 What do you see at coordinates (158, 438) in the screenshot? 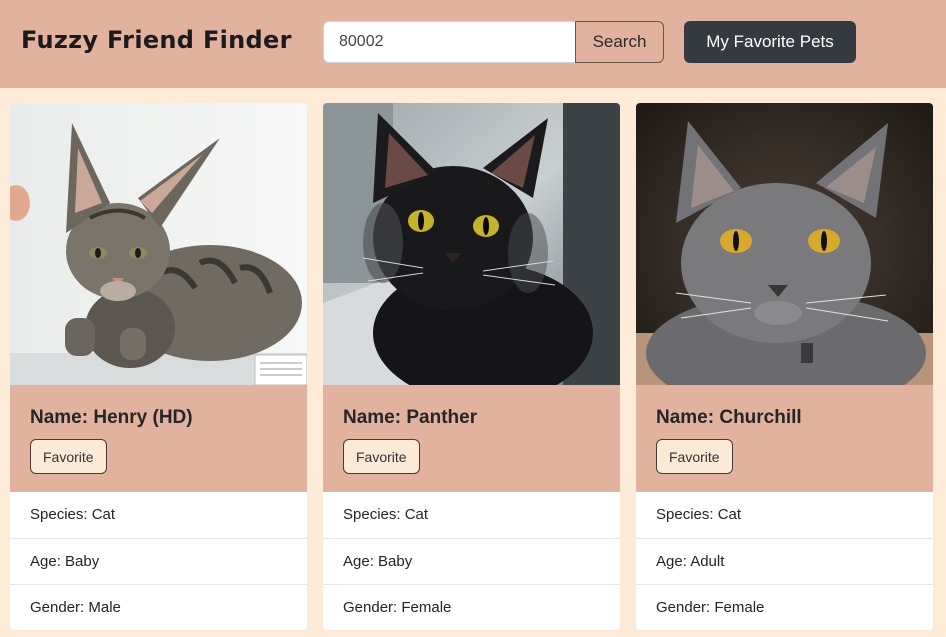
I see `card-body: Name: Henry (HD) Favorite` at bounding box center [158, 438].